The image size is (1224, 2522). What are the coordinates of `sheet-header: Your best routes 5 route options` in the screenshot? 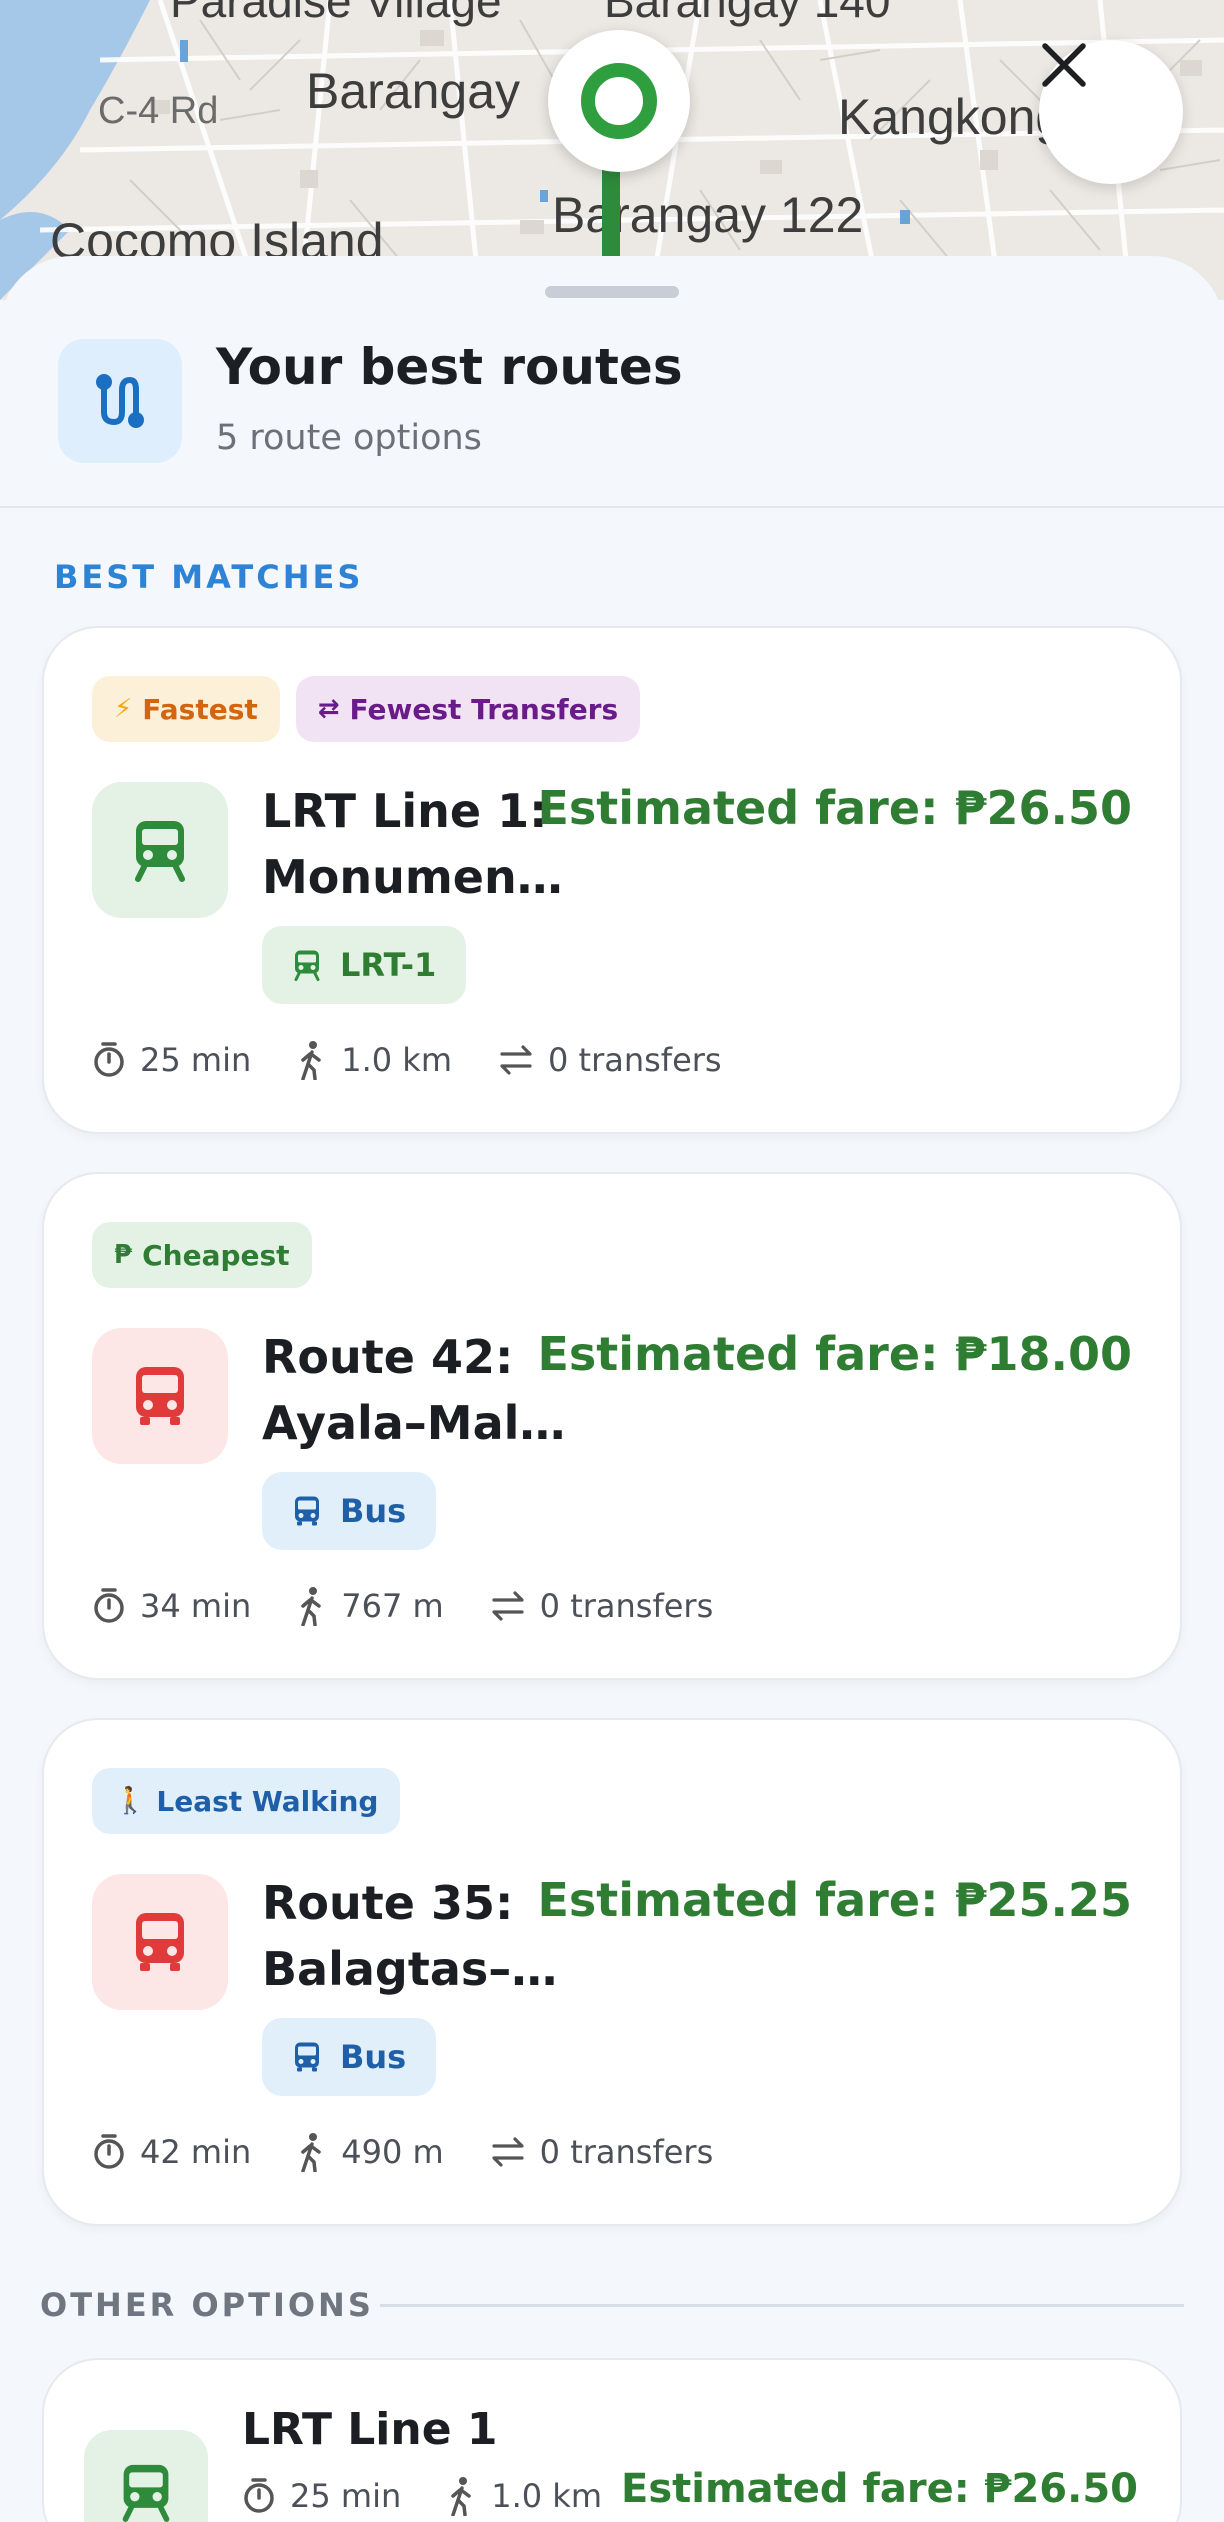 It's located at (612, 382).